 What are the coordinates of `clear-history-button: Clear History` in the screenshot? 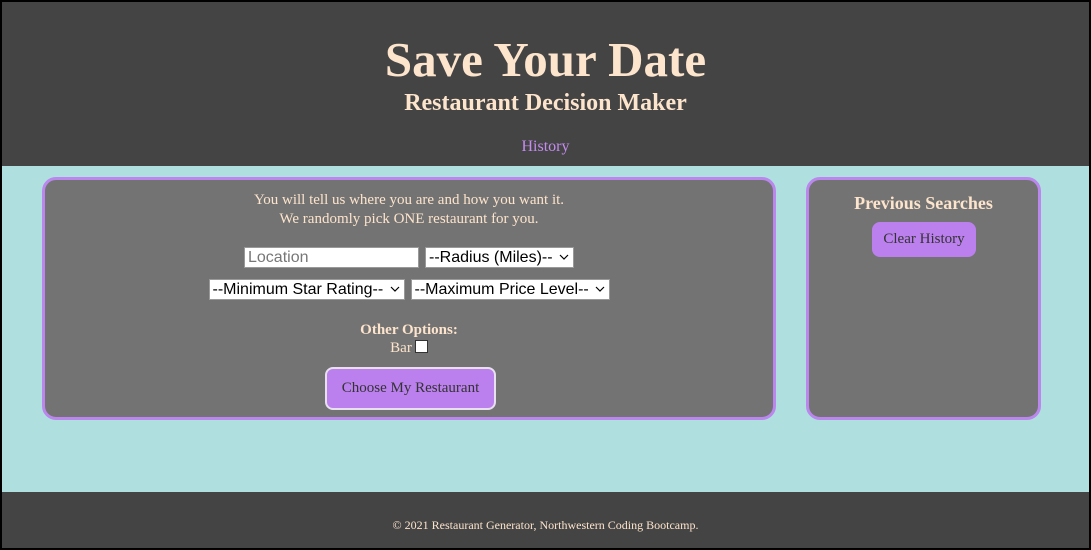 It's located at (924, 239).